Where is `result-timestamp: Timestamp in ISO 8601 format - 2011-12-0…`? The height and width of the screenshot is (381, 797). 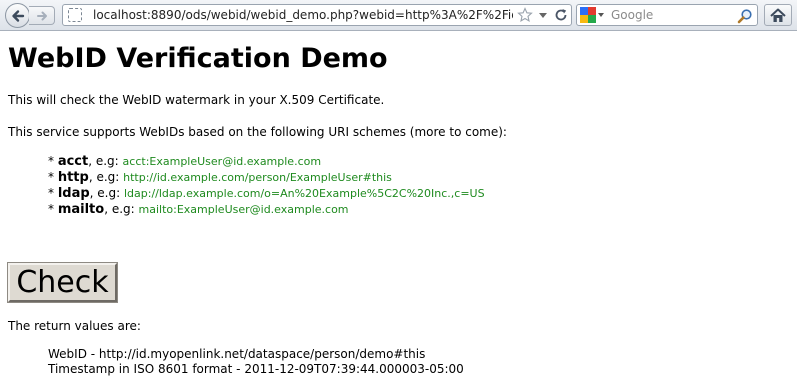 result-timestamp: Timestamp in ISO 8601 format - 2011-12-0… is located at coordinates (256, 369).